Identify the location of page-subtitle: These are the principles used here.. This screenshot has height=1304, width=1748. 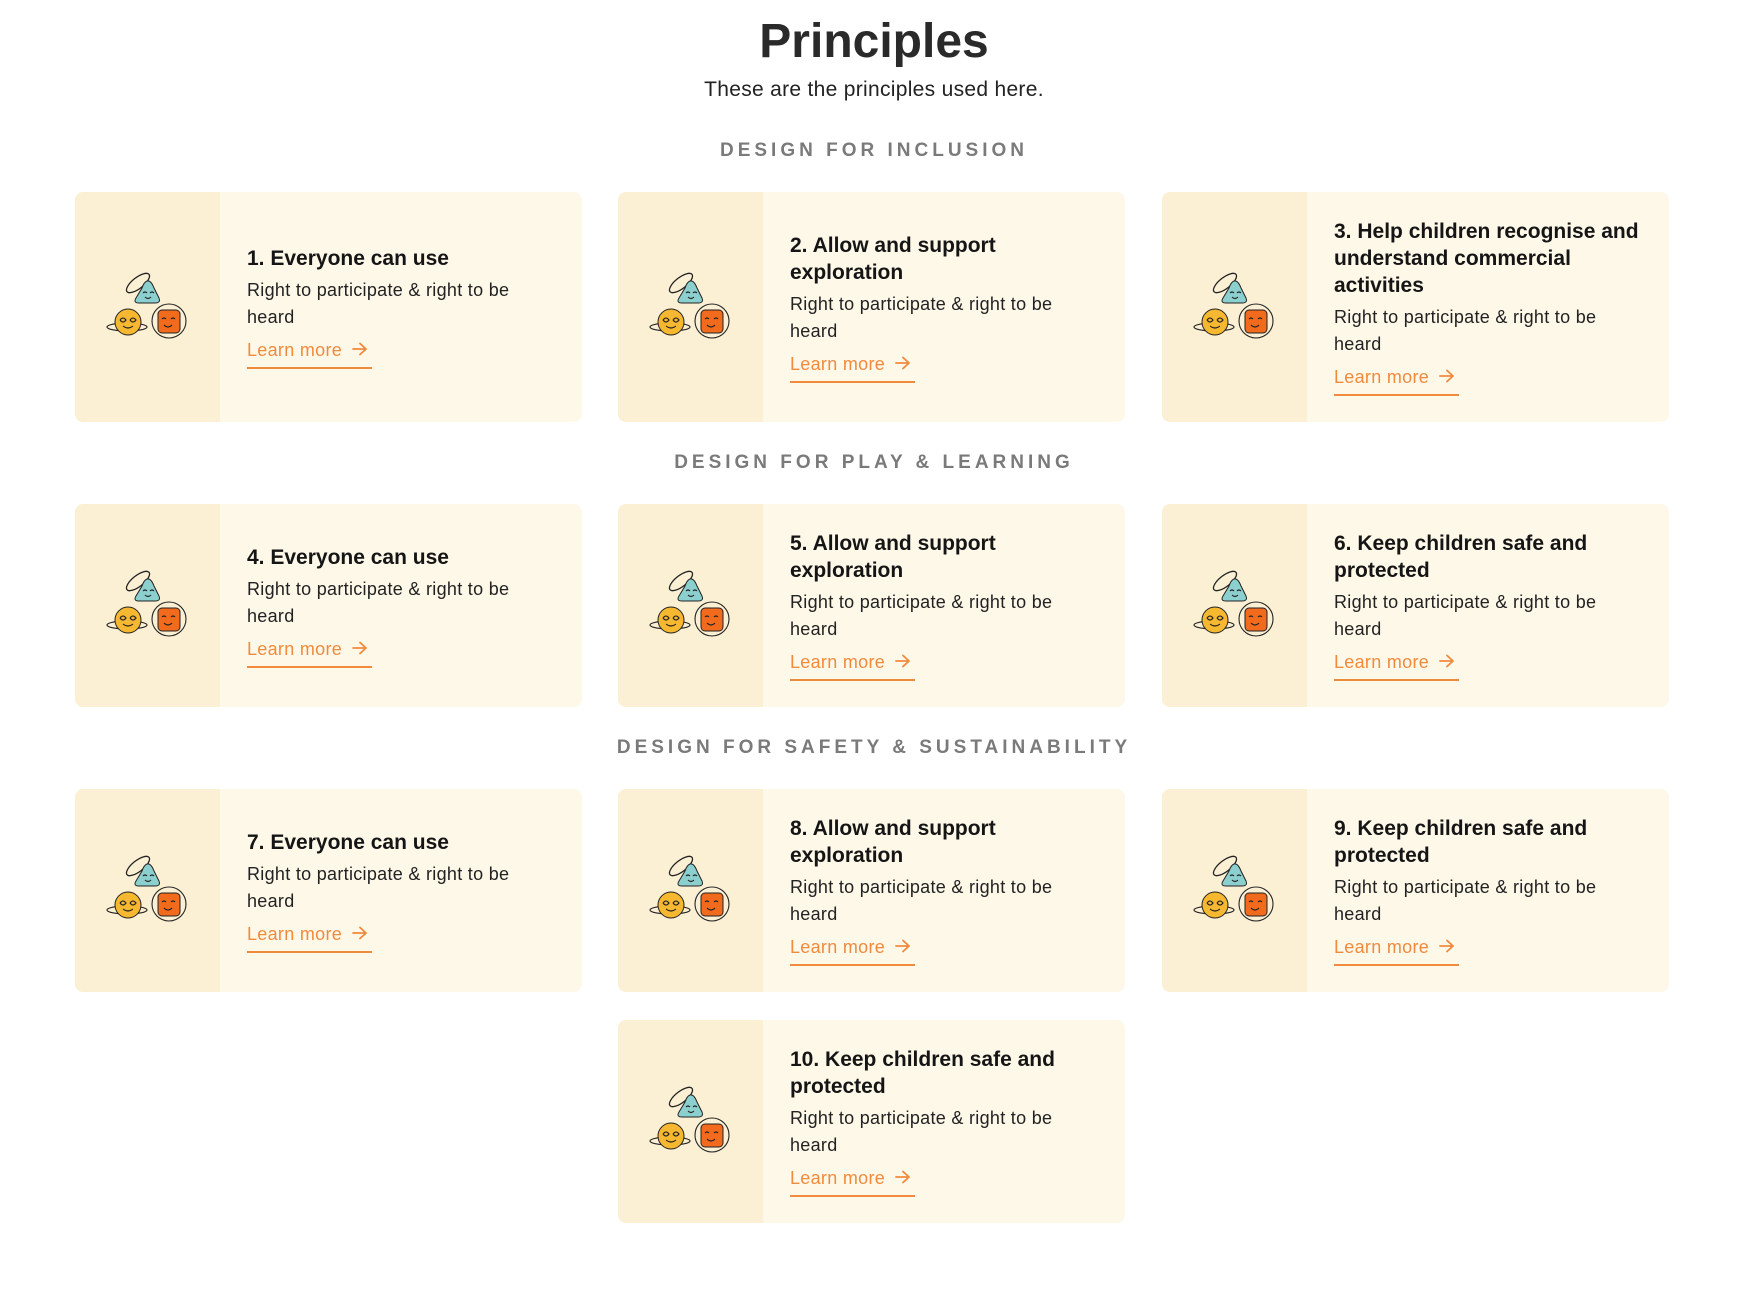
(874, 89).